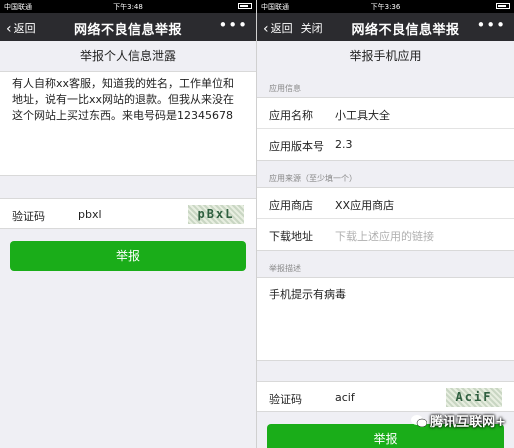  Describe the element at coordinates (90, 214) in the screenshot. I see `captcha-input: pbxl` at that location.